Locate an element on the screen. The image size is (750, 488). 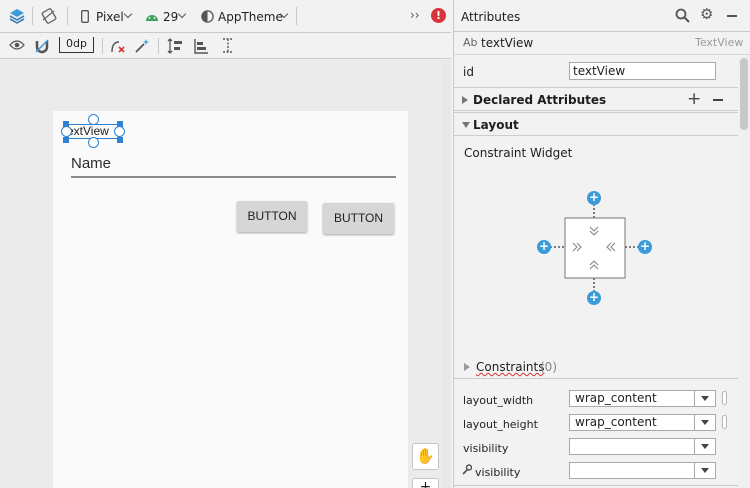
layout-section: Layout is located at coordinates (596, 124).